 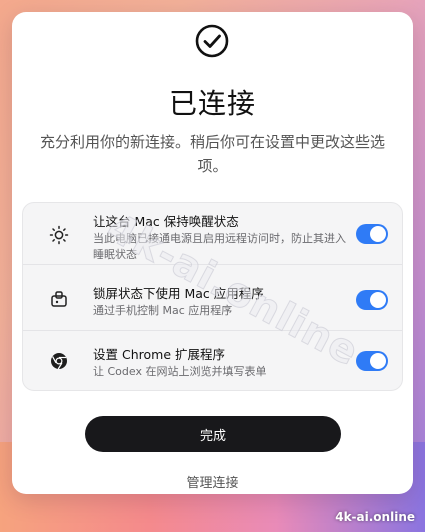 I want to click on checkmark-circle-icon, so click(x=212, y=41).